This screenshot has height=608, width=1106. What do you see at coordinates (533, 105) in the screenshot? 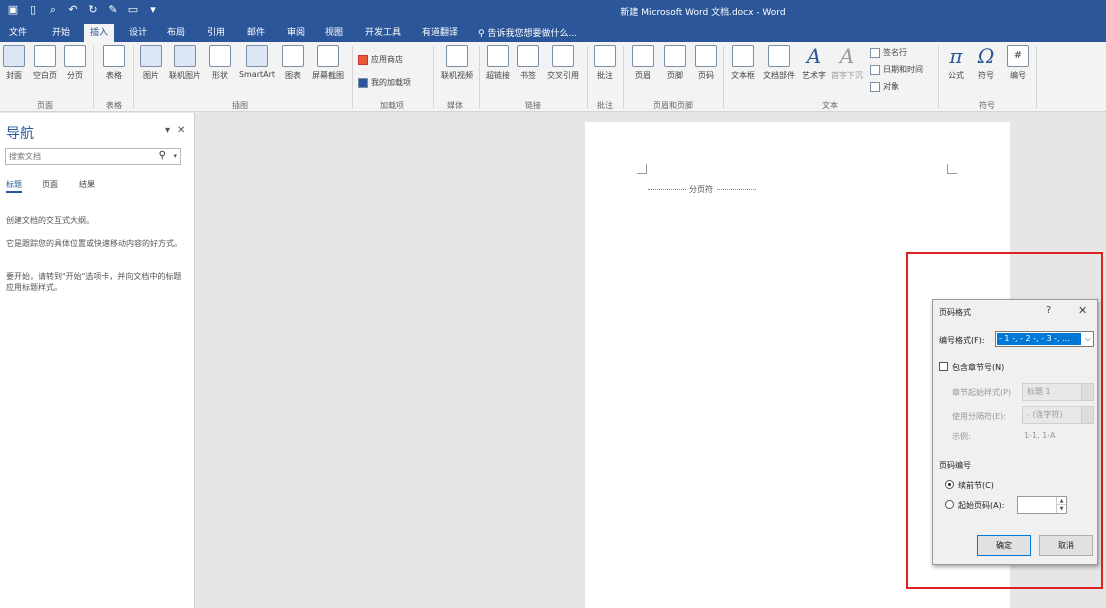
I see `group-links-label: 链接` at bounding box center [533, 105].